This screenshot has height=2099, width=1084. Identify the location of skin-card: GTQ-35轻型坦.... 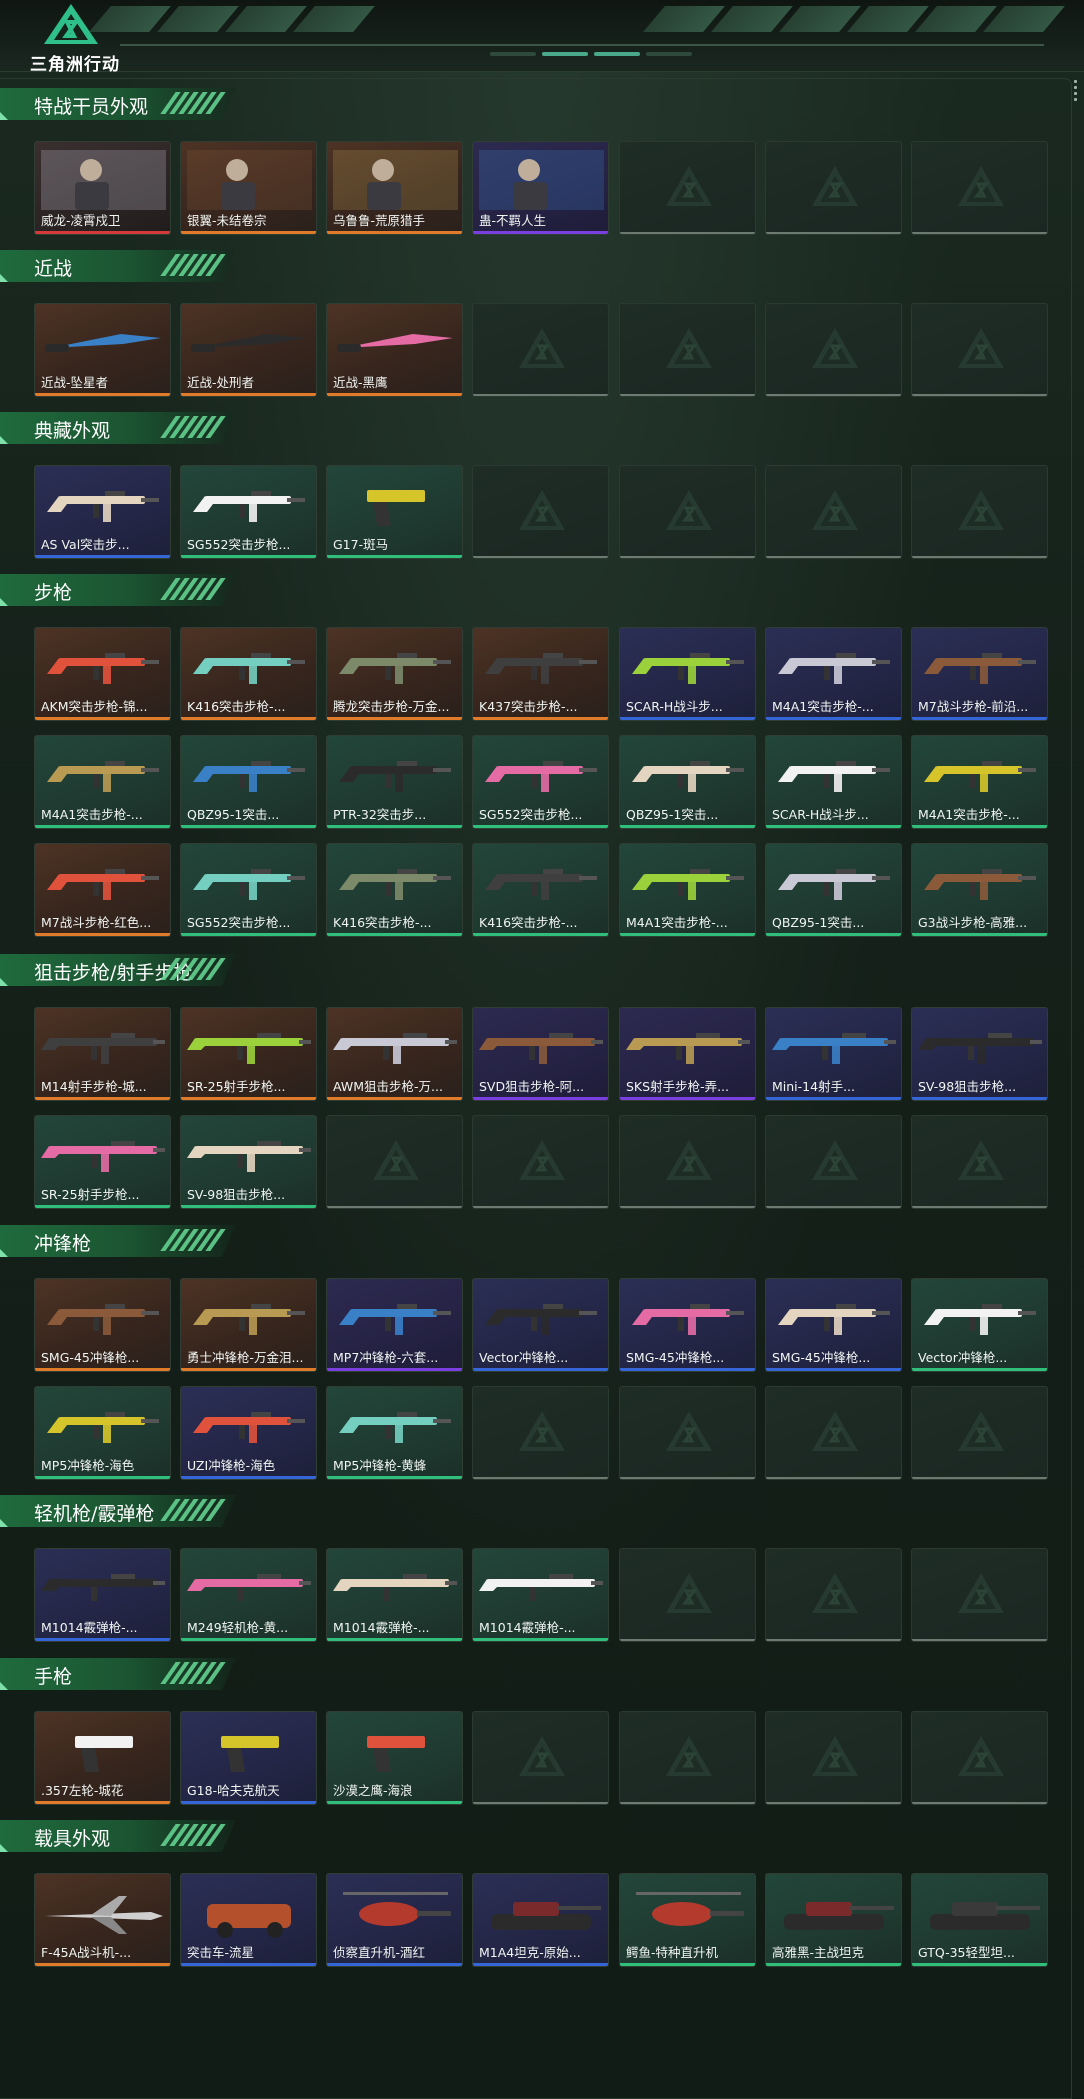
(979, 1920).